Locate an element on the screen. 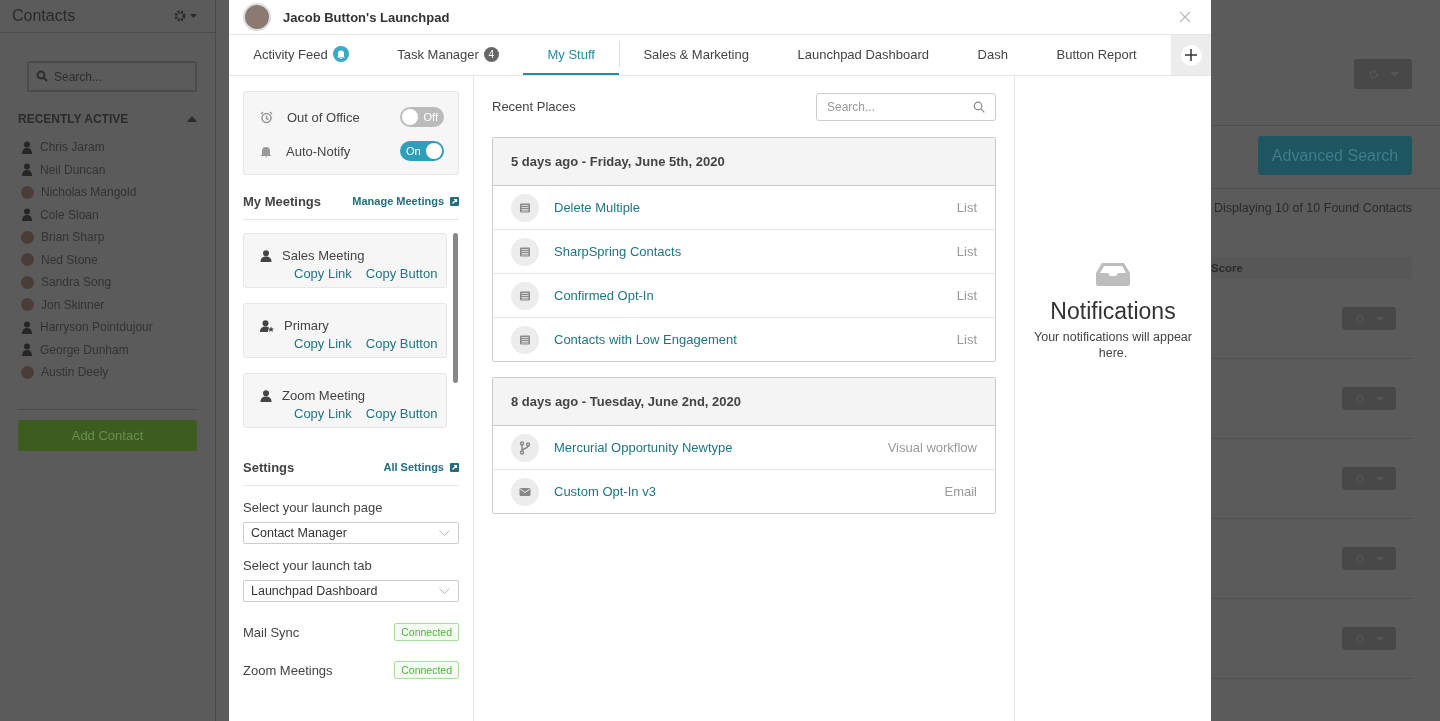 The width and height of the screenshot is (1440, 721). dialog-title: Jacob Button's Launchpad is located at coordinates (366, 17).